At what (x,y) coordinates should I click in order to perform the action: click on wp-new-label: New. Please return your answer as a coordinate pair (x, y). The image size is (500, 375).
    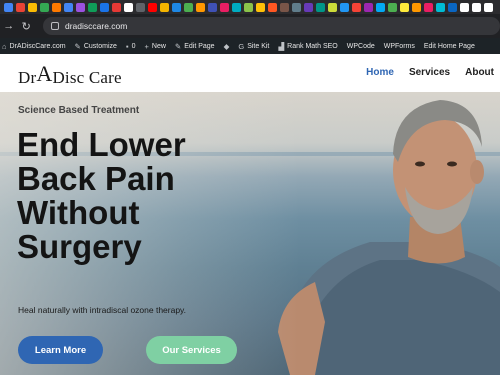
    Looking at the image, I should click on (158, 46).